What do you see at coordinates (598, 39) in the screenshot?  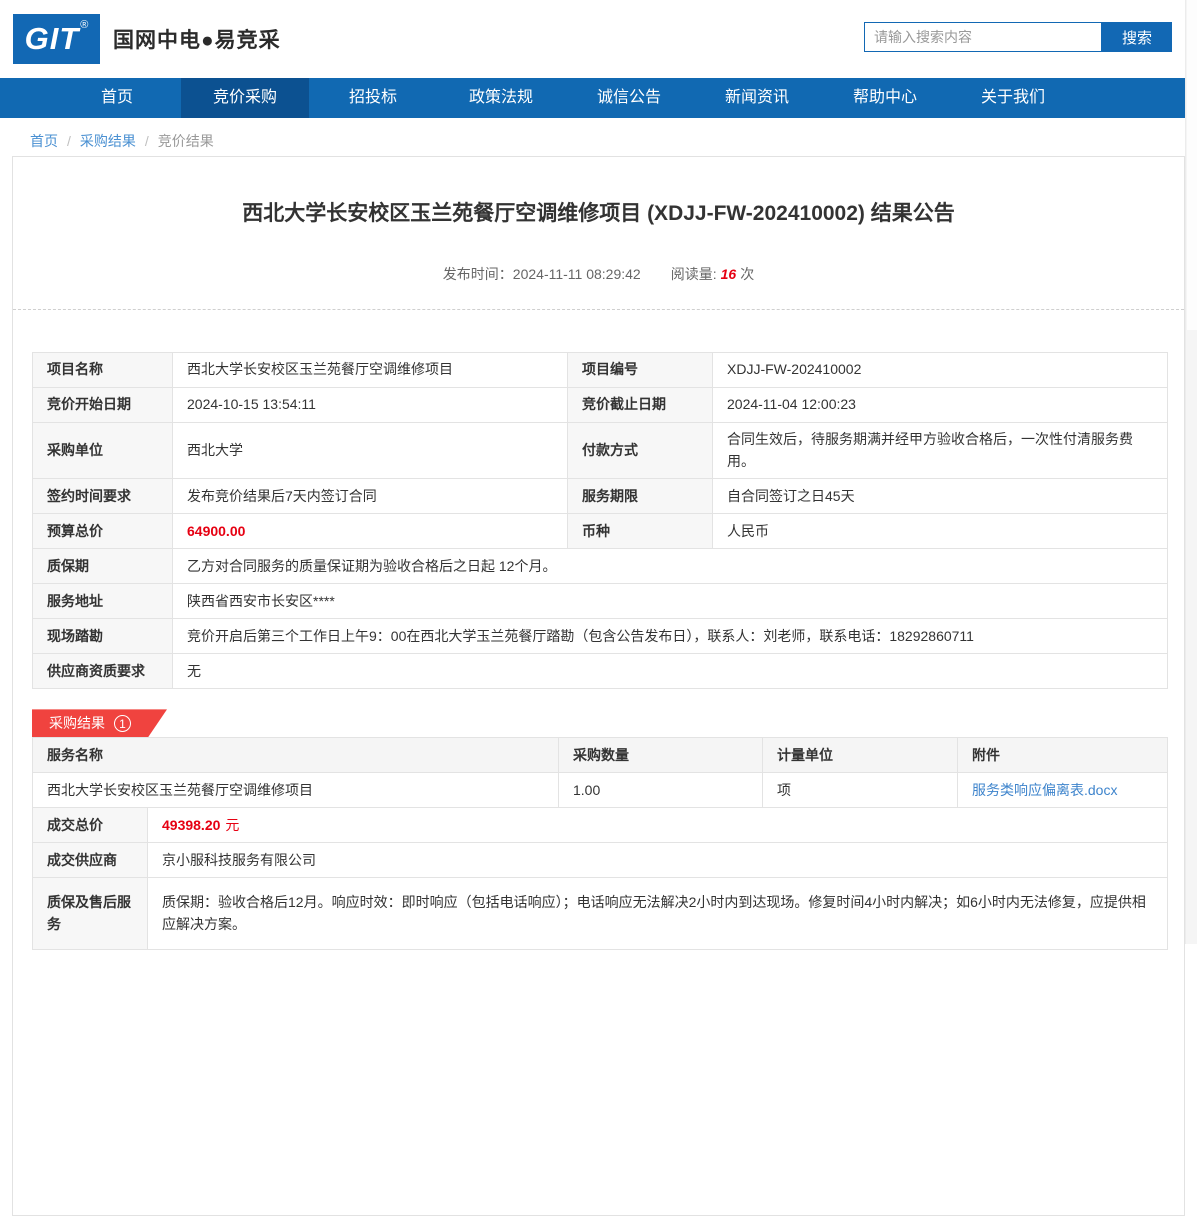 I see `top-header: GIT ® 国网中电●易竞采 搜索` at bounding box center [598, 39].